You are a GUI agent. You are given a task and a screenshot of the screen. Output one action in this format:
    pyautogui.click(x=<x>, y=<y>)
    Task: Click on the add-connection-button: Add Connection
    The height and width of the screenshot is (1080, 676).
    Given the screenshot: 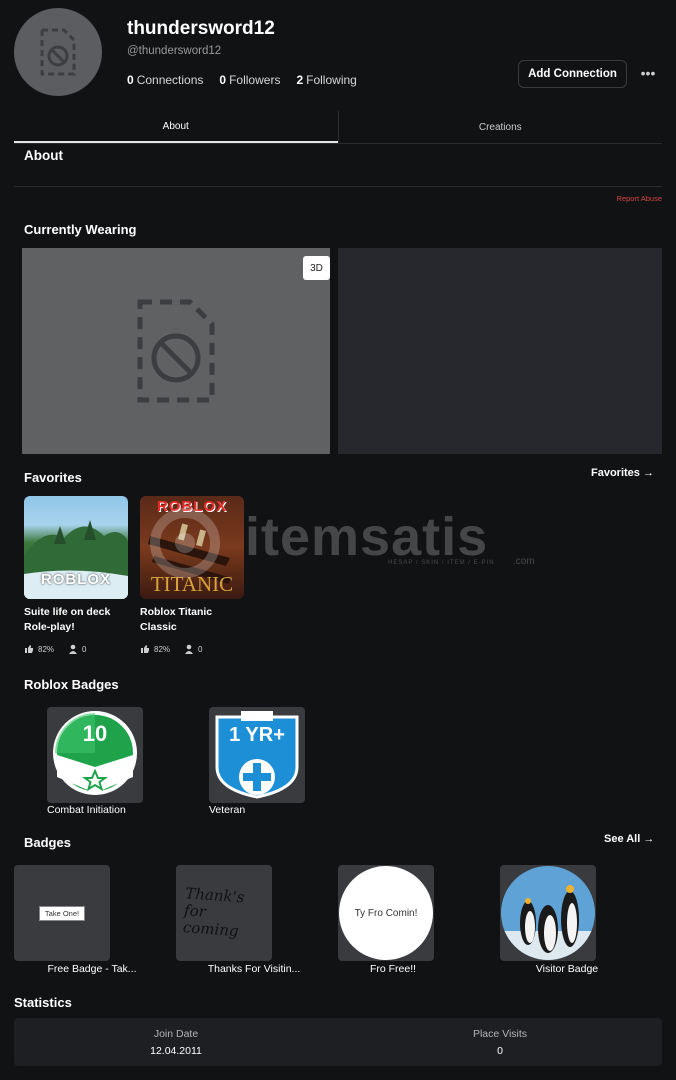 What is the action you would take?
    pyautogui.click(x=572, y=74)
    